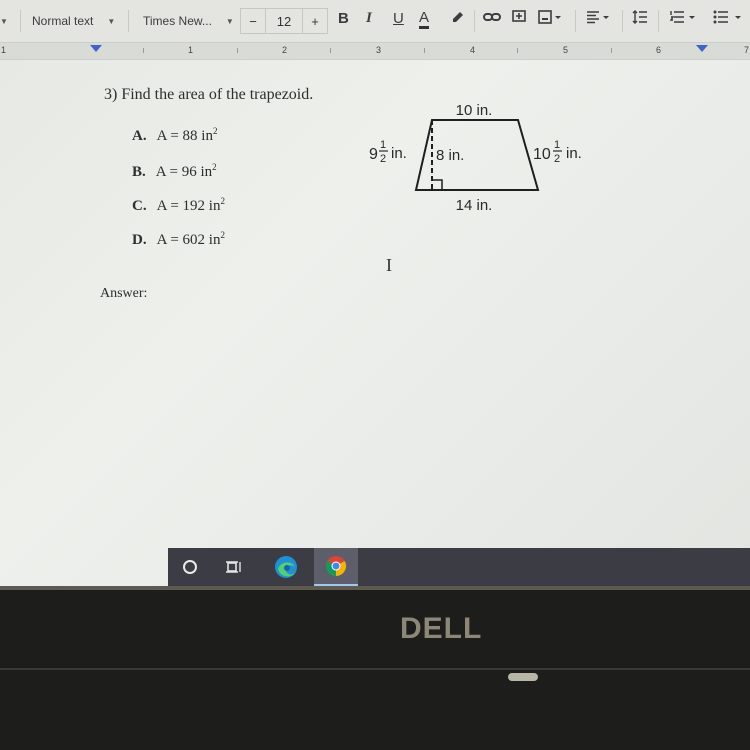  What do you see at coordinates (369, 18) in the screenshot?
I see `italic-button: I` at bounding box center [369, 18].